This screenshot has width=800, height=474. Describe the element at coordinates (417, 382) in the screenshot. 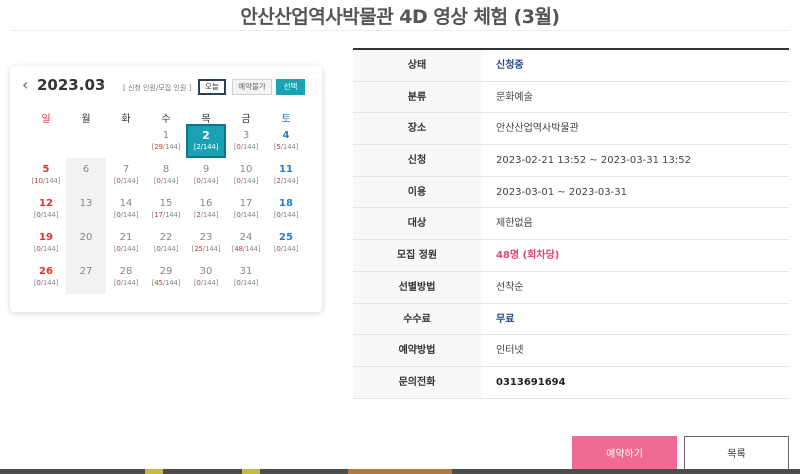

I see `info-label: 문의전화` at that location.